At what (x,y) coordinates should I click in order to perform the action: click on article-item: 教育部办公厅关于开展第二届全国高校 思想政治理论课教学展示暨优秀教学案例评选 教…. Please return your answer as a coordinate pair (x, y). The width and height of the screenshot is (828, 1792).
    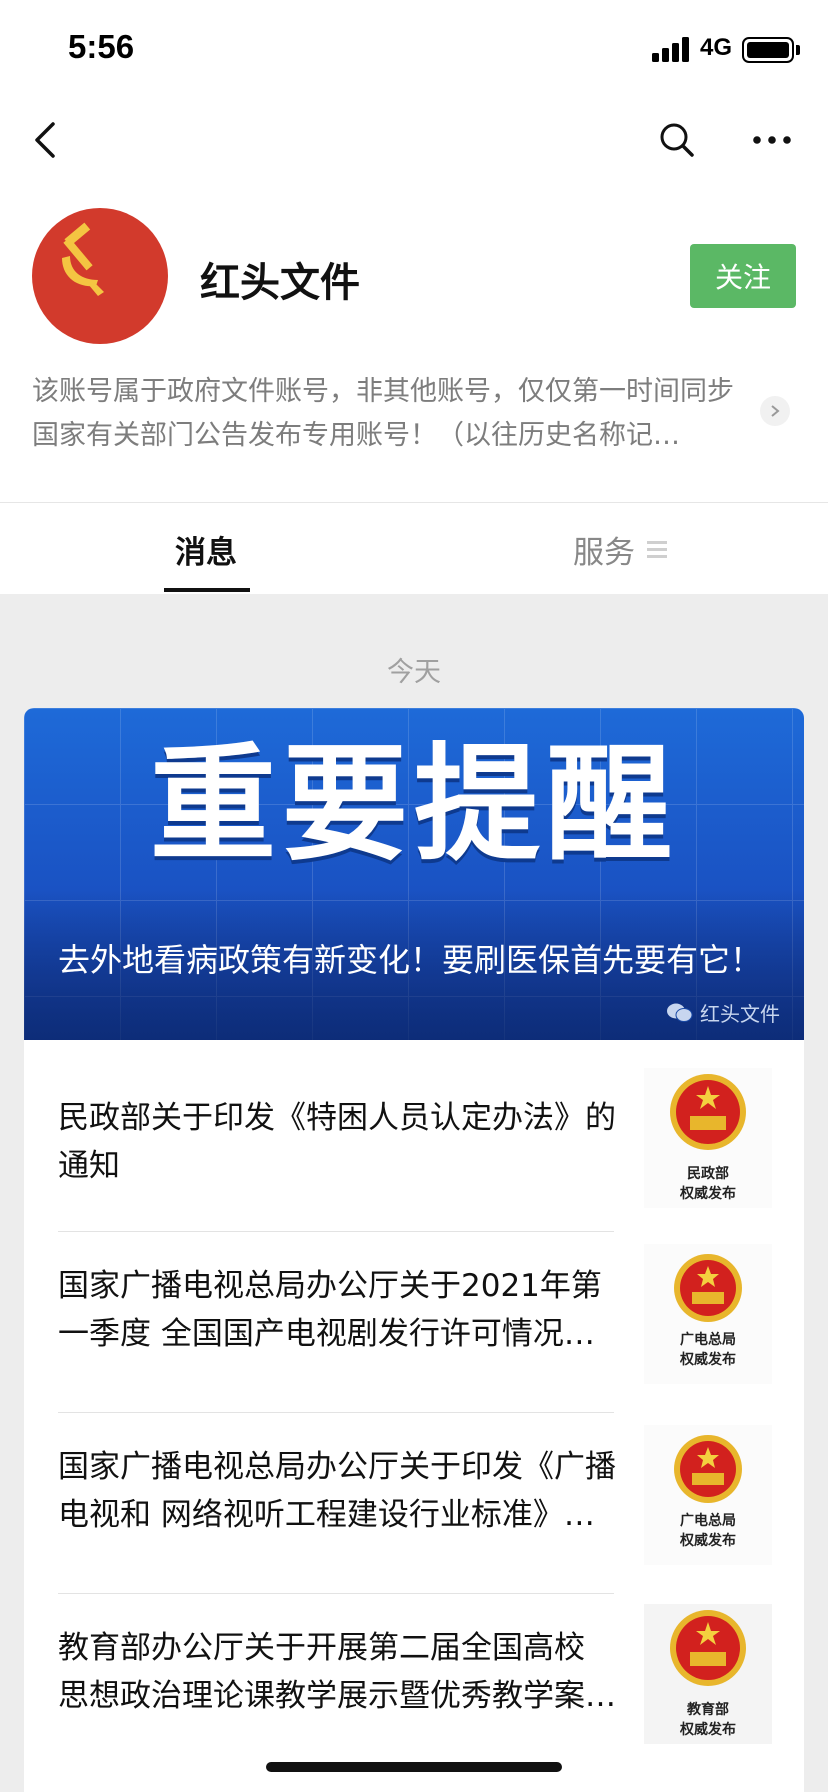
    Looking at the image, I should click on (414, 1694).